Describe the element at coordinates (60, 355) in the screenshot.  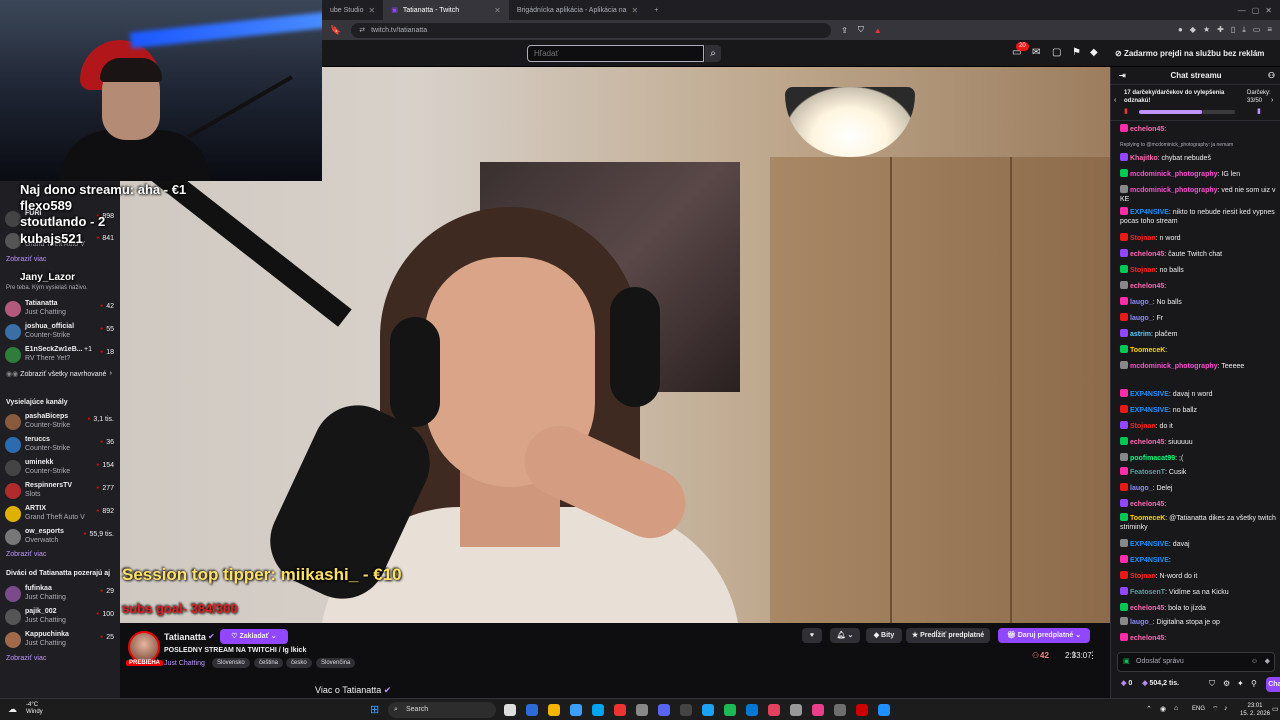
I see `sidebar-item-e1nseck: E1nSeckZw1eB... +1 RV There Yet? 18` at that location.